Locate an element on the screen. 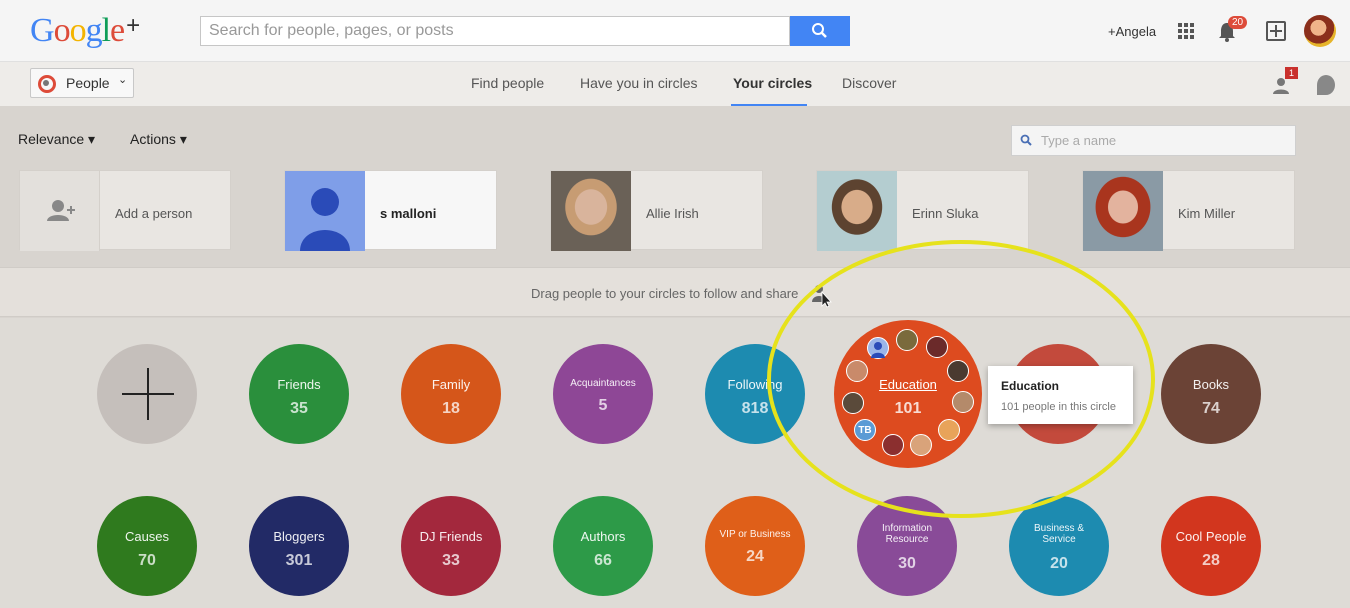 The width and height of the screenshot is (1350, 608). circle-name: Information Resource is located at coordinates (907, 534).